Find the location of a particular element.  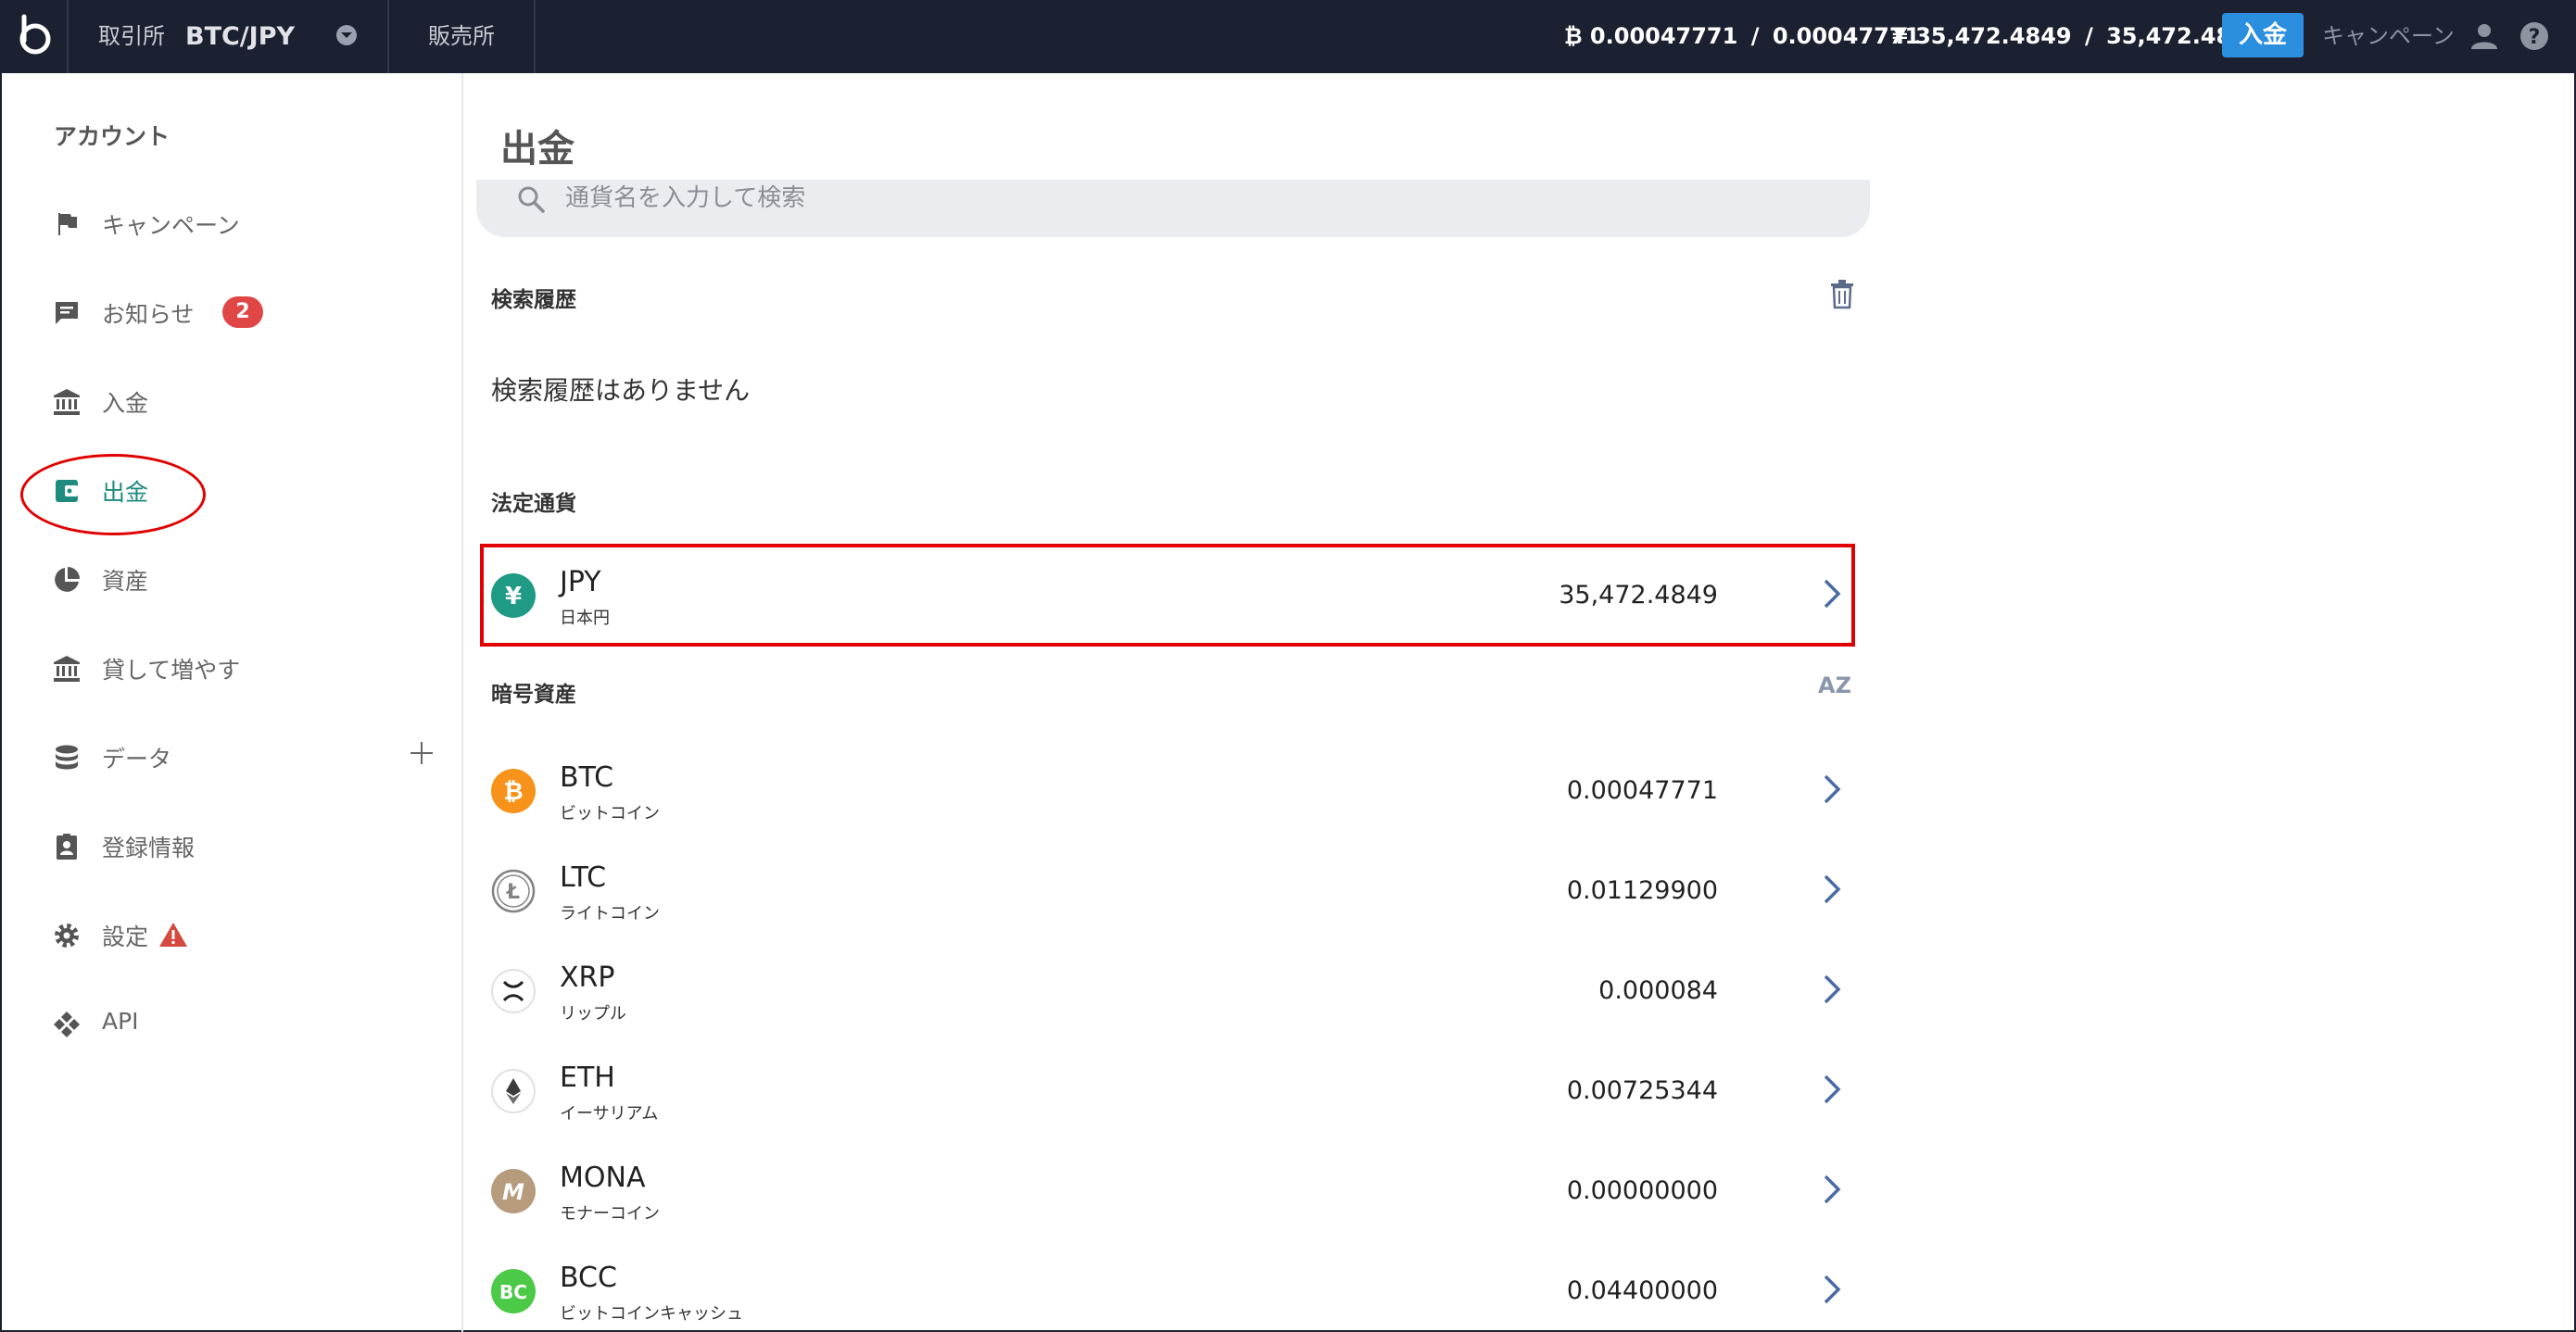

sidebar-item-label: 資産 is located at coordinates (125, 581).